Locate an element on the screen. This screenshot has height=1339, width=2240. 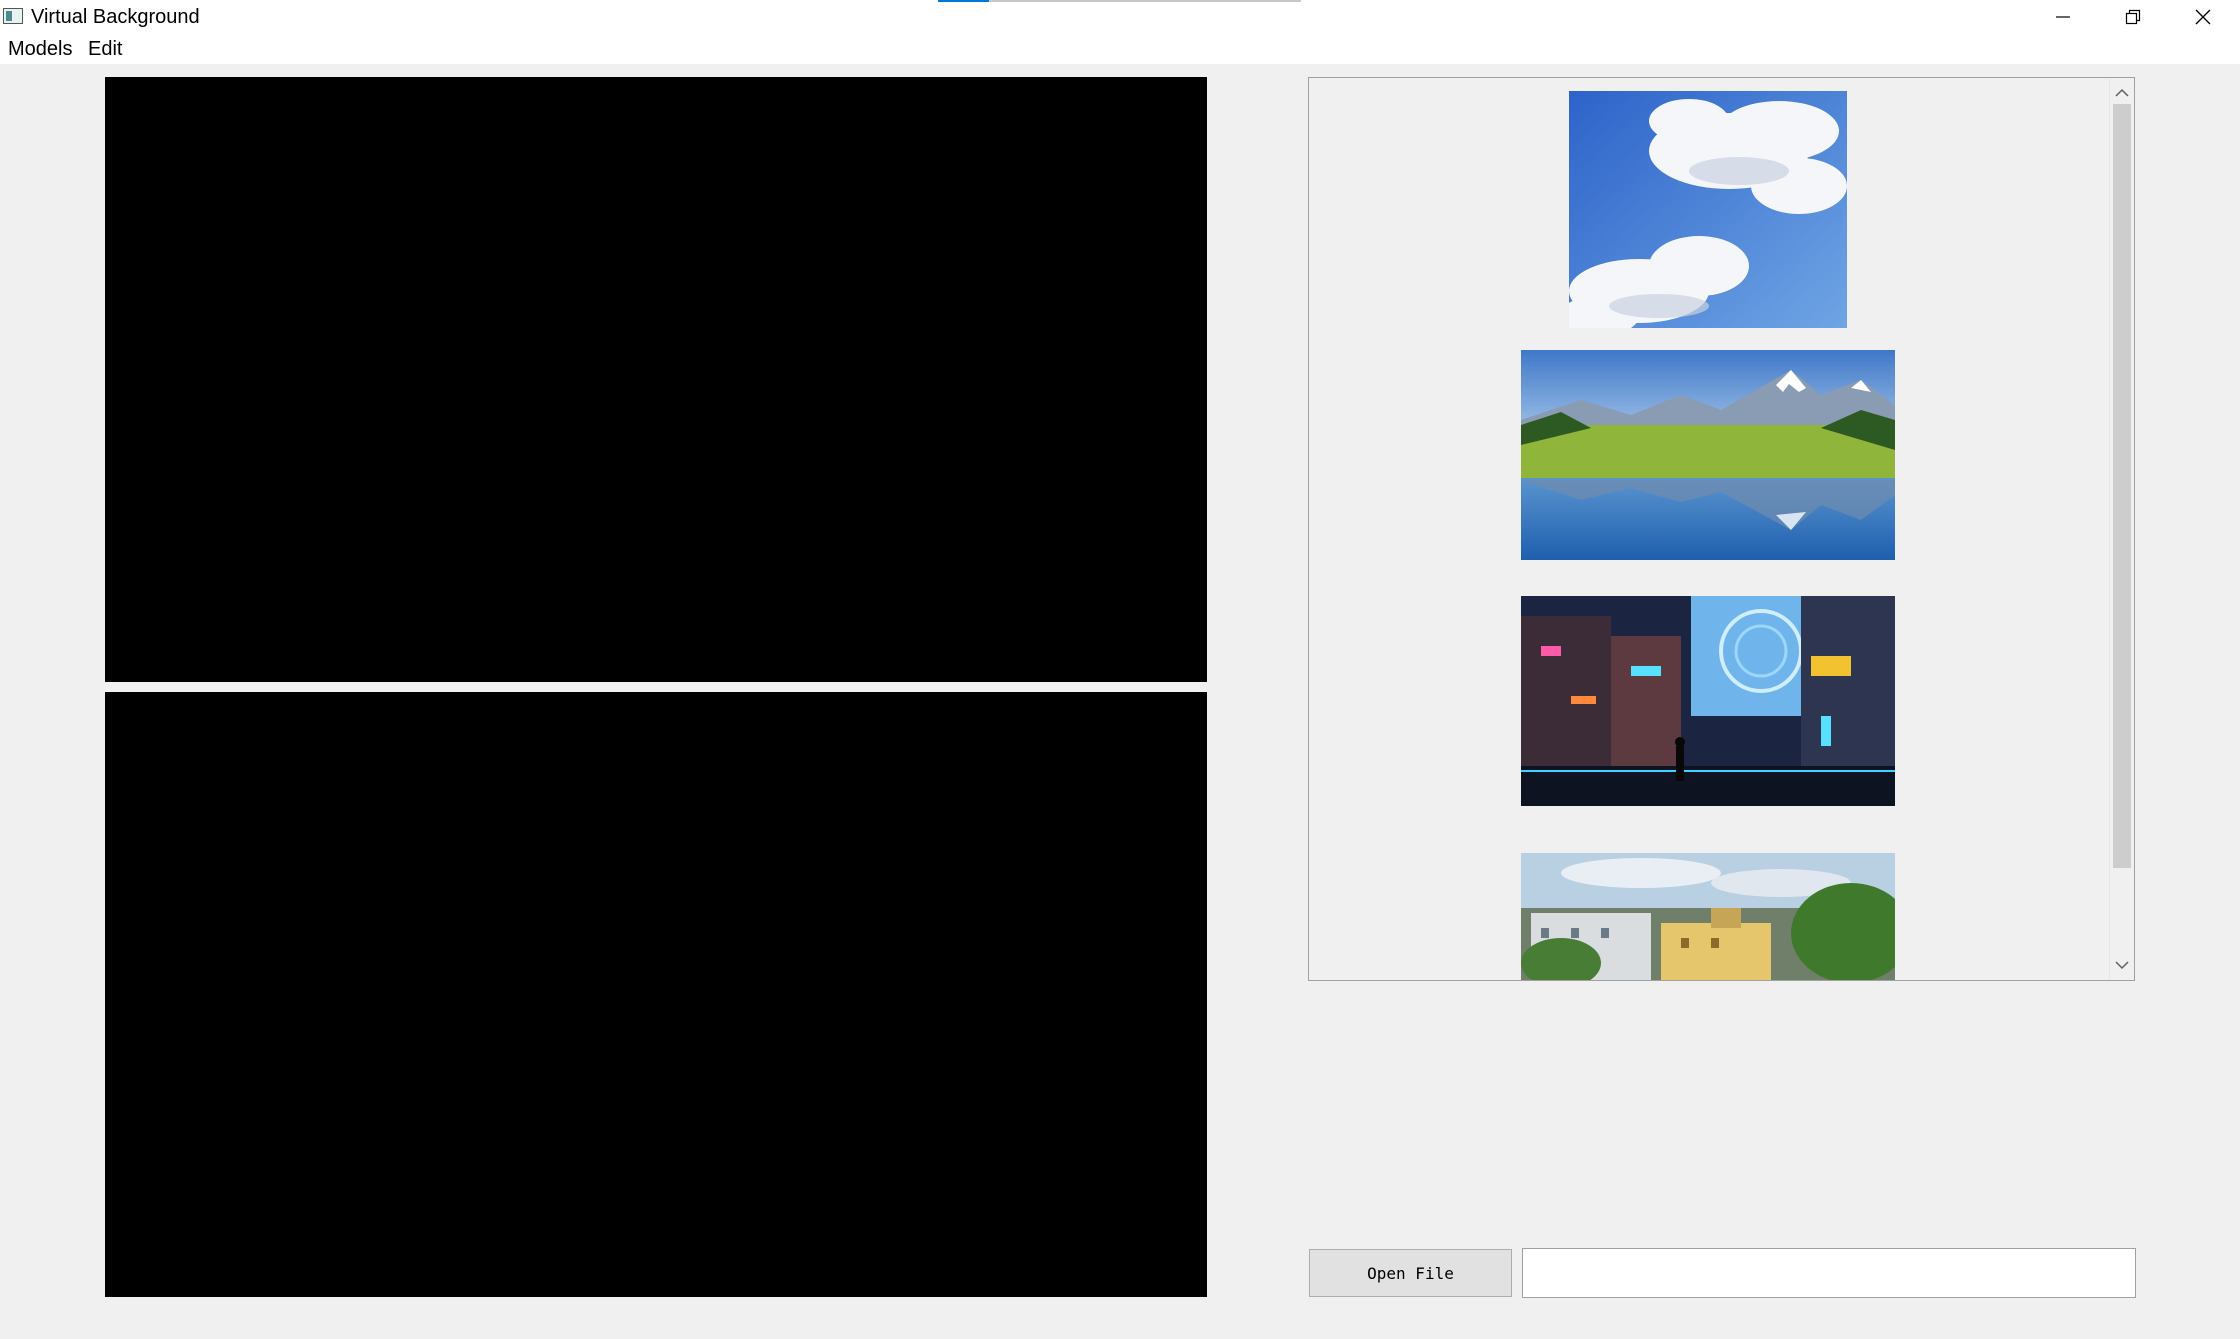
minimize-button is located at coordinates (2063, 17).